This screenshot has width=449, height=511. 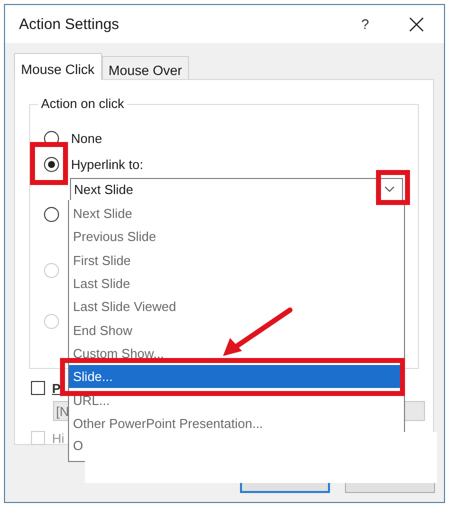 What do you see at coordinates (58, 66) in the screenshot?
I see `tab: Mouse Click` at bounding box center [58, 66].